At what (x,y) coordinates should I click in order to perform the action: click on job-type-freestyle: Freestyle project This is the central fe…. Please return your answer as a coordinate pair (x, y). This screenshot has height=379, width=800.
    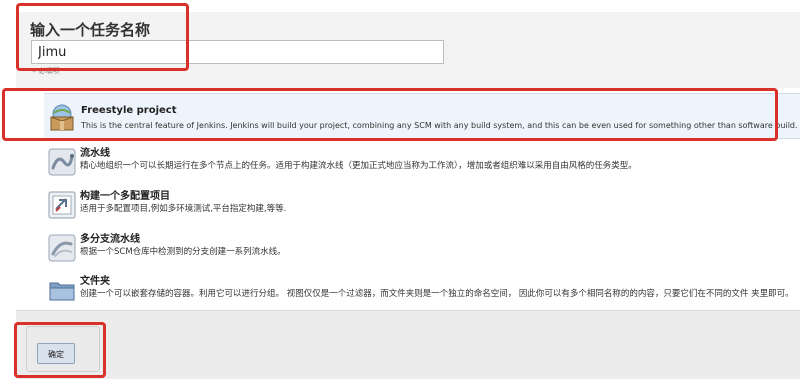
    Looking at the image, I should click on (422, 116).